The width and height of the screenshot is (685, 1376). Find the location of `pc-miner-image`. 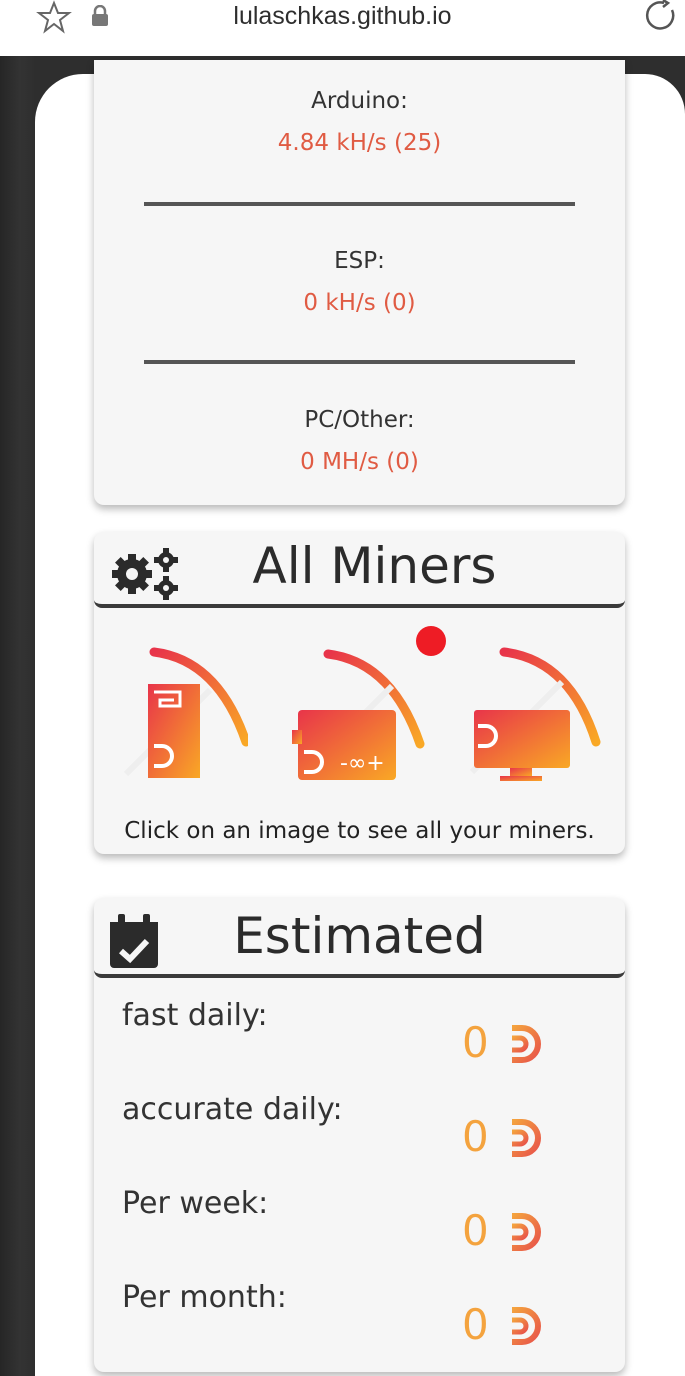

pc-miner-image is located at coordinates (536, 715).